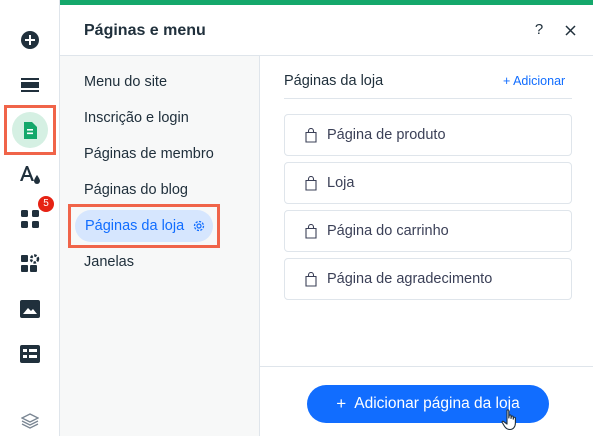 The image size is (593, 436). I want to click on plus-icon: +, so click(341, 403).